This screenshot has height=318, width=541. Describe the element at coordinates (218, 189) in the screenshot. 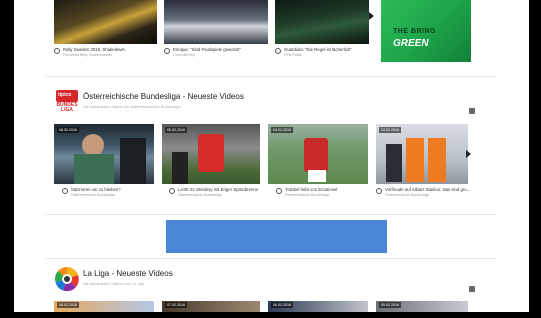

I see `video-title: LASK 61 Weidnsy mit Eriger Sprünbrenno` at that location.